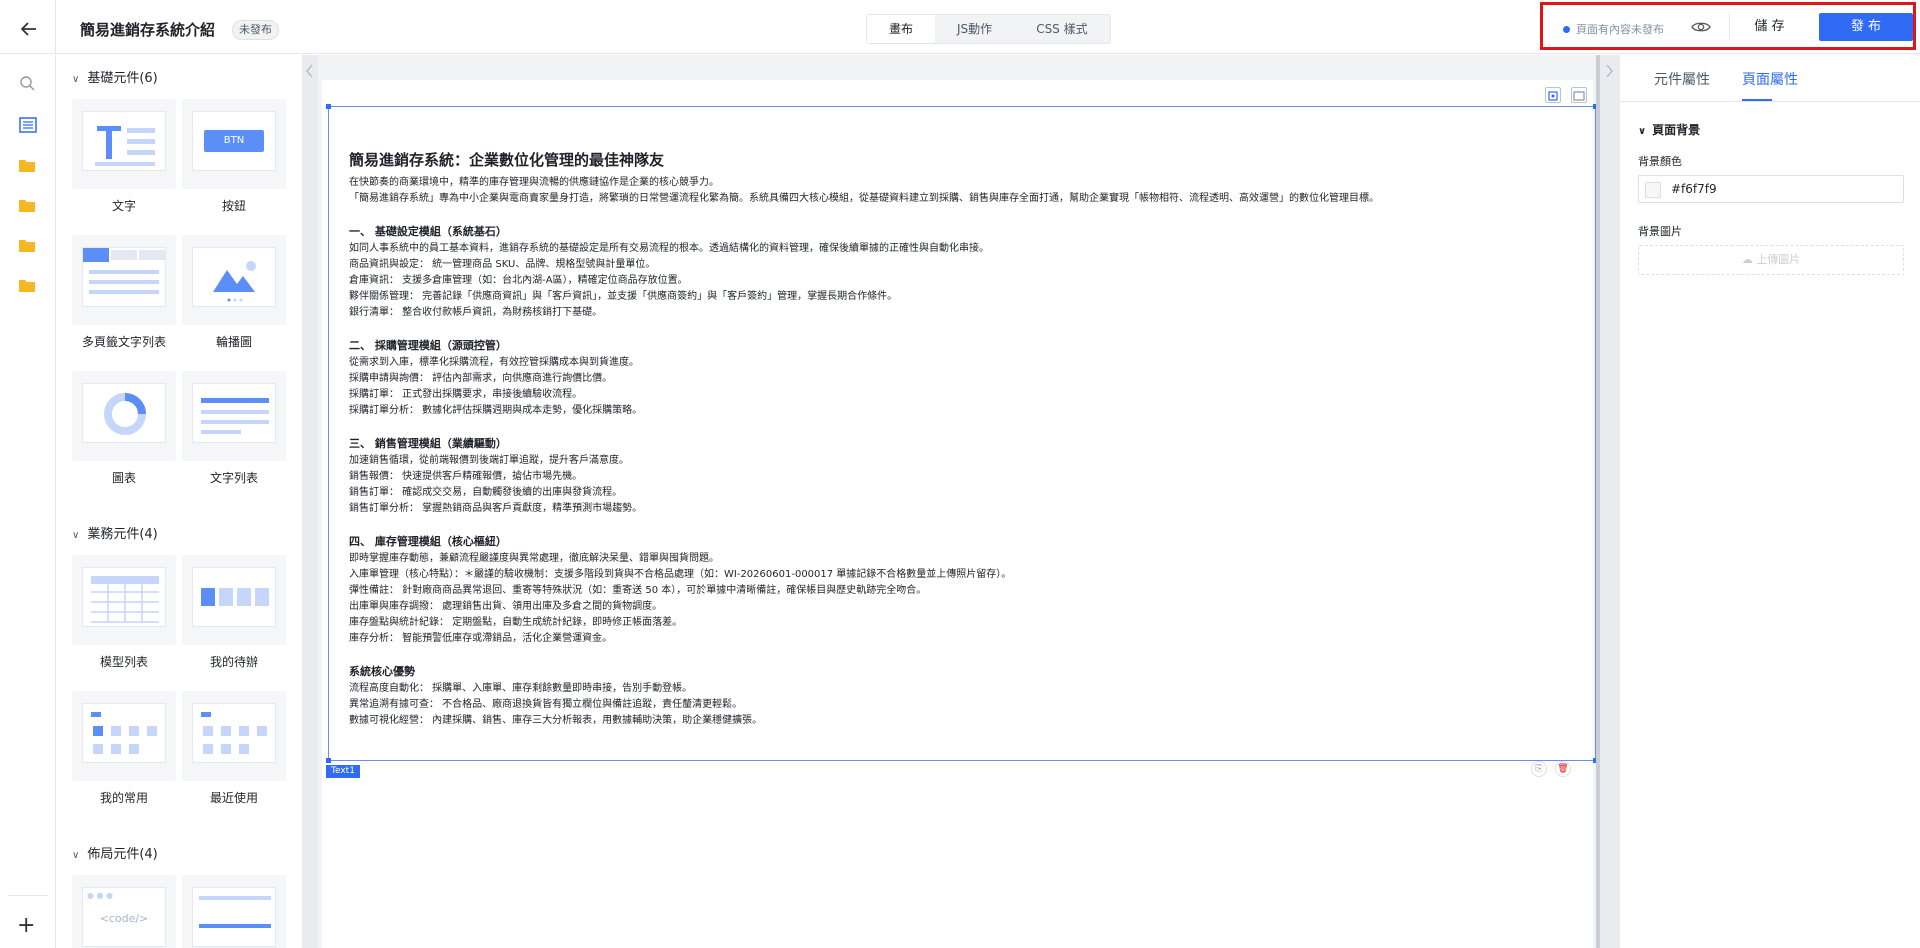  What do you see at coordinates (489, 460) in the screenshot?
I see `doc-line: 加速銷售循環，從前端報價到後端訂單追蹤，提升客戶滿意度。` at bounding box center [489, 460].